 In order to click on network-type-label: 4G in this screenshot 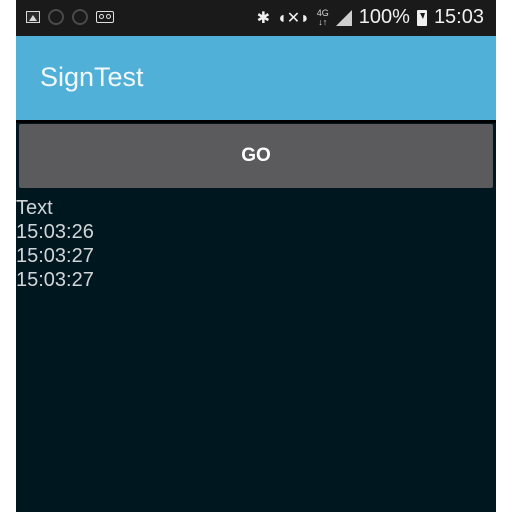, I will do `click(322, 12)`.